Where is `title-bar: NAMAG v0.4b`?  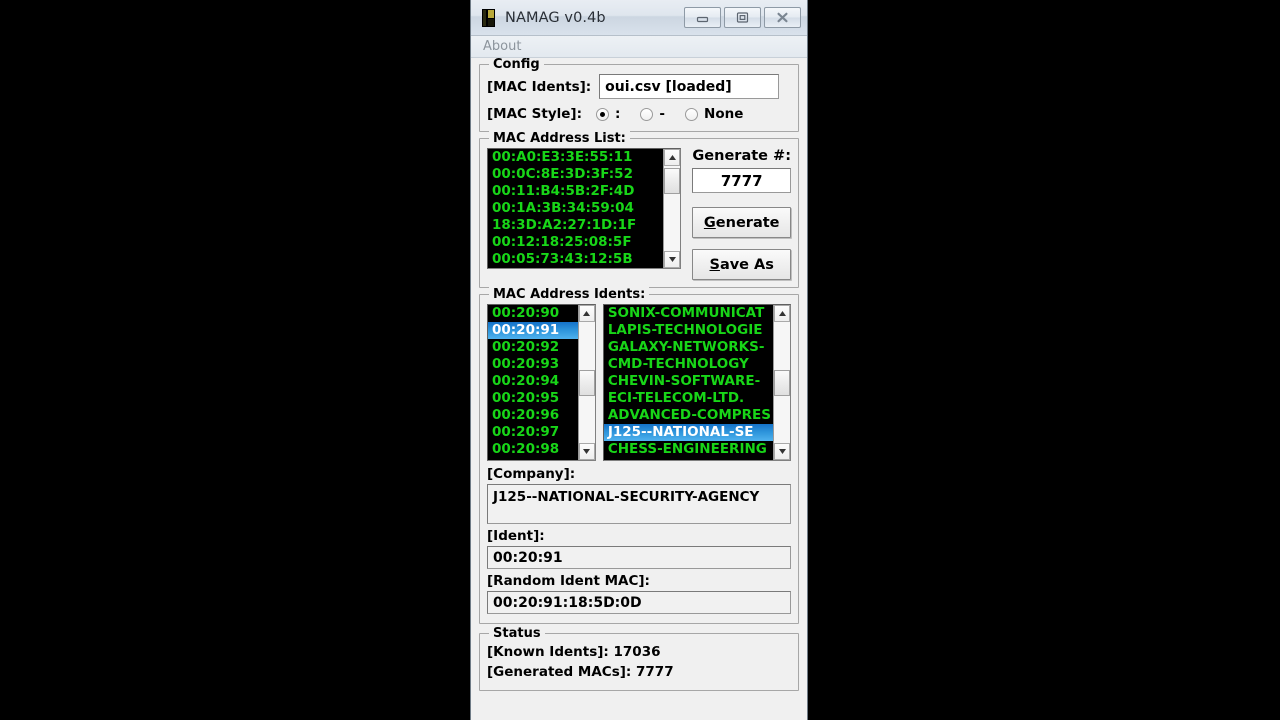 title-bar: NAMAG v0.4b is located at coordinates (639, 18).